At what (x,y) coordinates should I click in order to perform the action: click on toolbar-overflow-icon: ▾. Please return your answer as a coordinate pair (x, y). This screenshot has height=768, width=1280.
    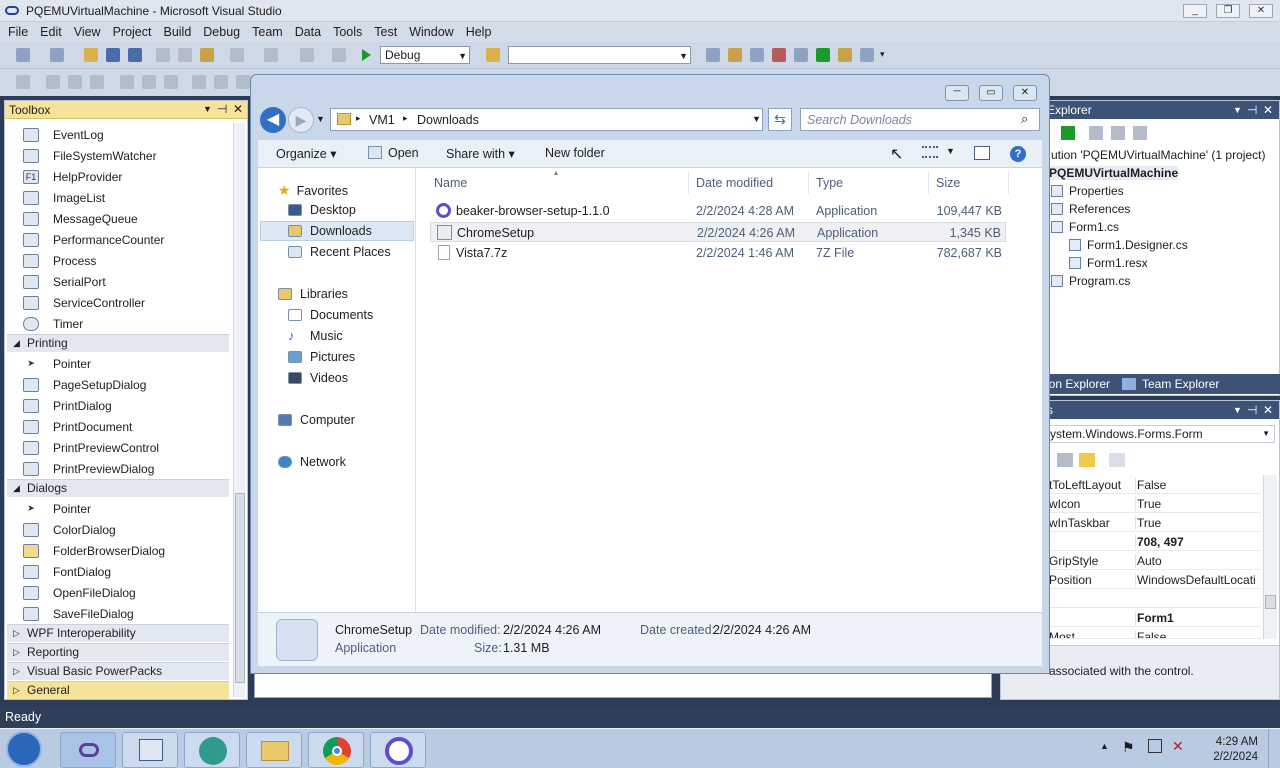
    Looking at the image, I should click on (882, 54).